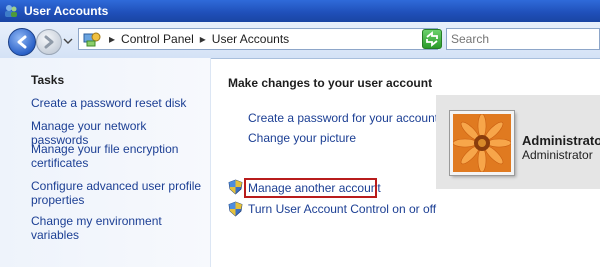 Image resolution: width=600 pixels, height=267 pixels. I want to click on forward-button, so click(49, 42).